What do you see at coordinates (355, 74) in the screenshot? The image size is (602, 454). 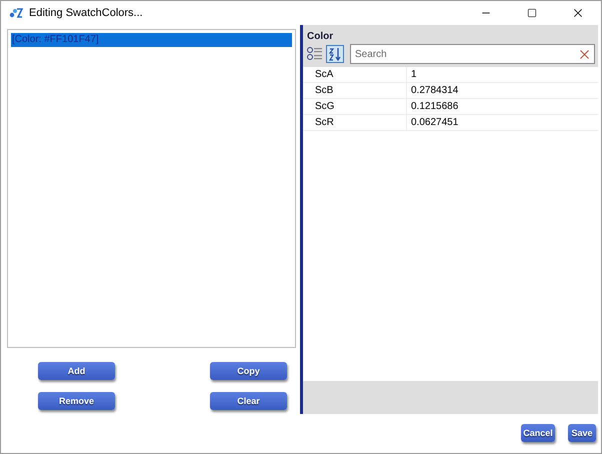 I see `property-name: ScA` at bounding box center [355, 74].